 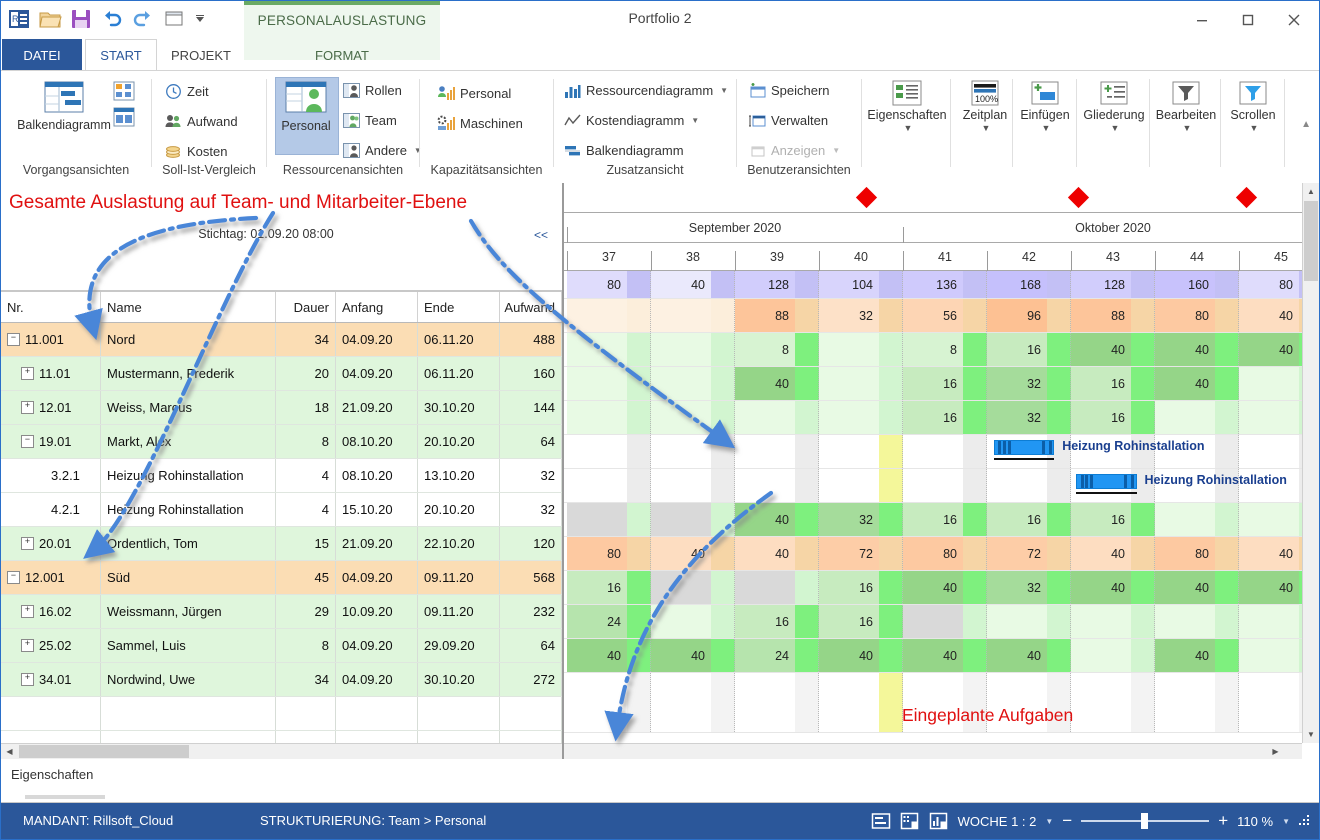 What do you see at coordinates (377, 307) in the screenshot?
I see `column-header-anfang: Anfang` at bounding box center [377, 307].